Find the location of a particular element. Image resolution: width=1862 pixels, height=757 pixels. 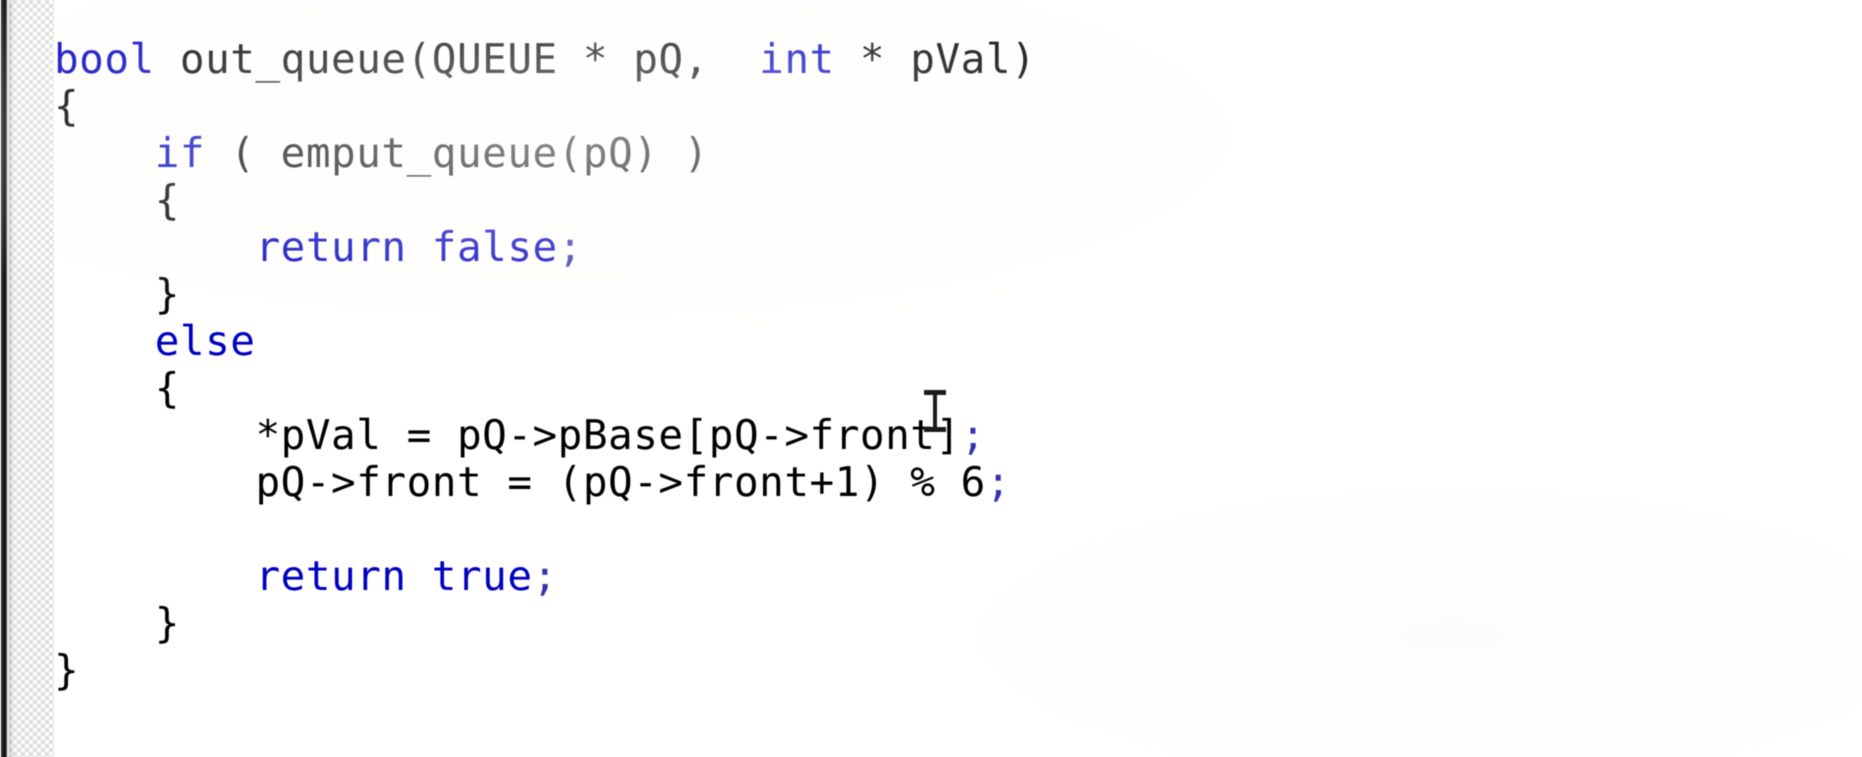

code-token: ( emput_queue(pQ) ) is located at coordinates (457, 153).